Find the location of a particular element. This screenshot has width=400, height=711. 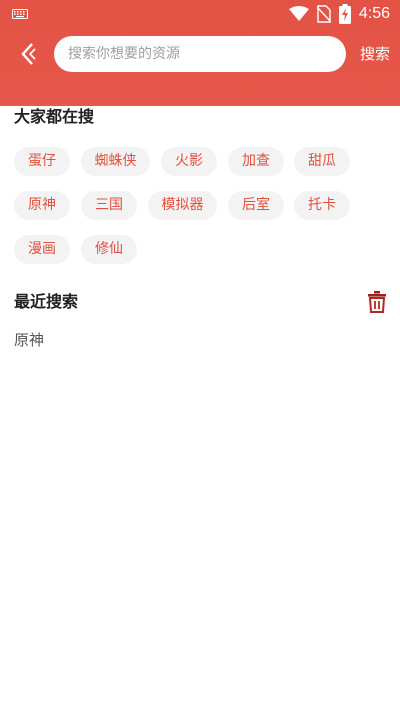

hot-tag: 加查 is located at coordinates (256, 161).